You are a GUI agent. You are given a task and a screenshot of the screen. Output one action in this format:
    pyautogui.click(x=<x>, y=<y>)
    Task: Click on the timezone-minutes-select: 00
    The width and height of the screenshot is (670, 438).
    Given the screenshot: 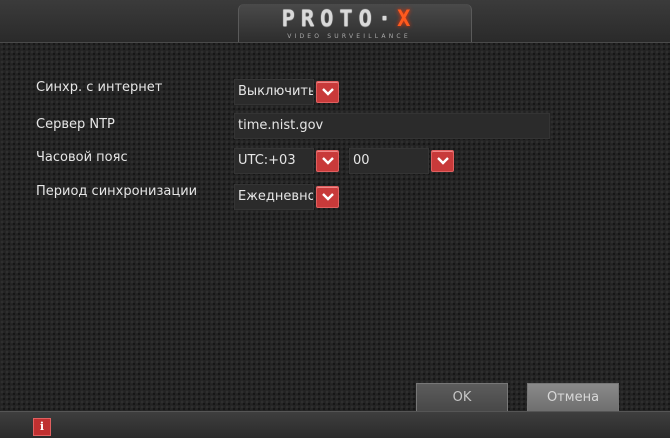 What is the action you would take?
    pyautogui.click(x=389, y=161)
    